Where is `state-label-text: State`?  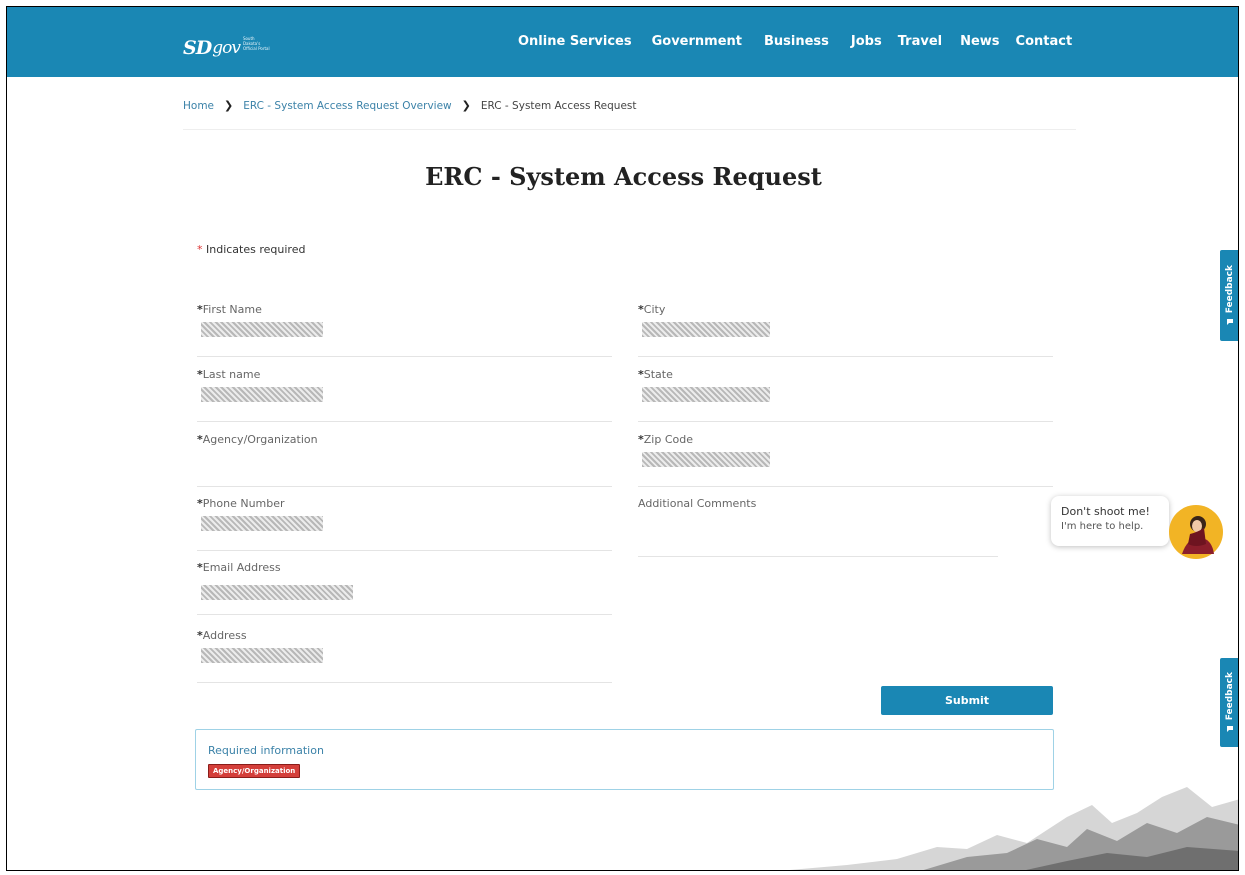
state-label-text: State is located at coordinates (658, 374).